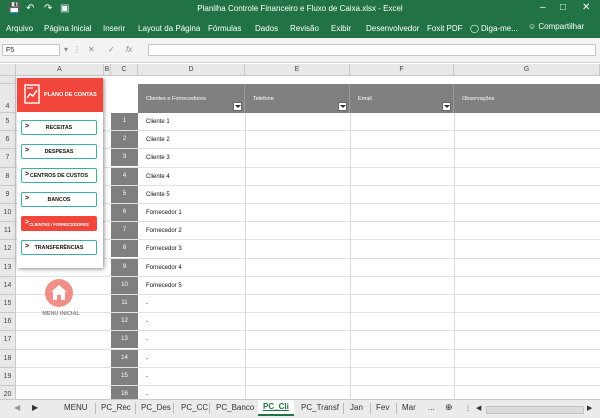  What do you see at coordinates (556, 26) in the screenshot?
I see `share-button: ☺ Compartilhar` at bounding box center [556, 26].